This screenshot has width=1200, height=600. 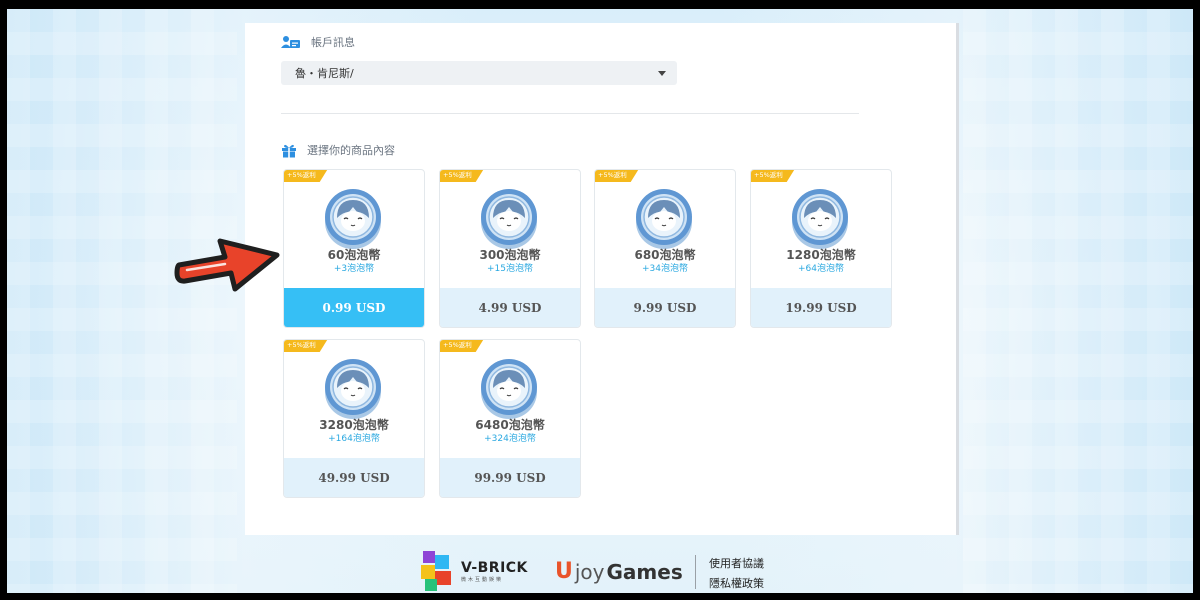 I want to click on footer-separator, so click(x=695, y=572).